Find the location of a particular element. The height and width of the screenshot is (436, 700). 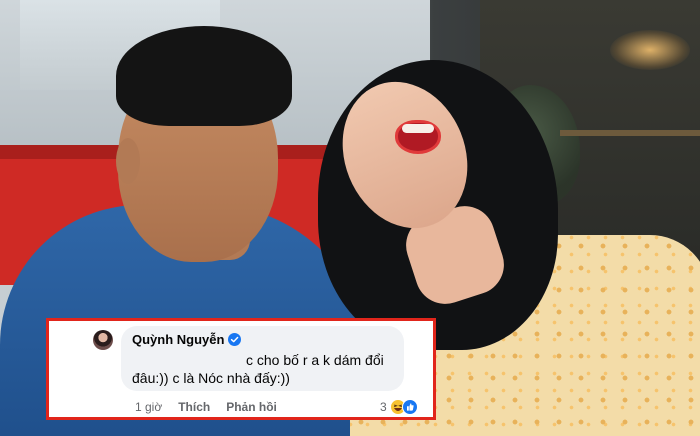

reaction-count: 3 is located at coordinates (383, 407).